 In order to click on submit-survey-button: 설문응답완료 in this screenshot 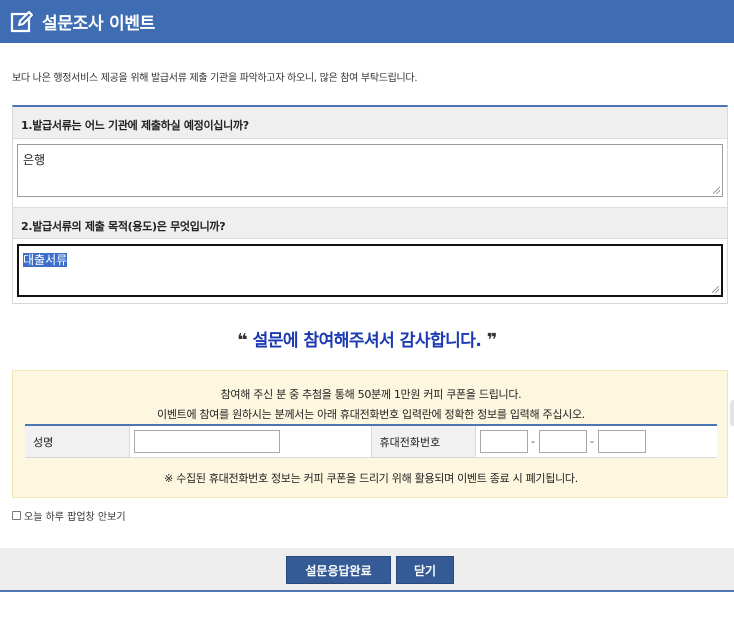, I will do `click(338, 570)`.